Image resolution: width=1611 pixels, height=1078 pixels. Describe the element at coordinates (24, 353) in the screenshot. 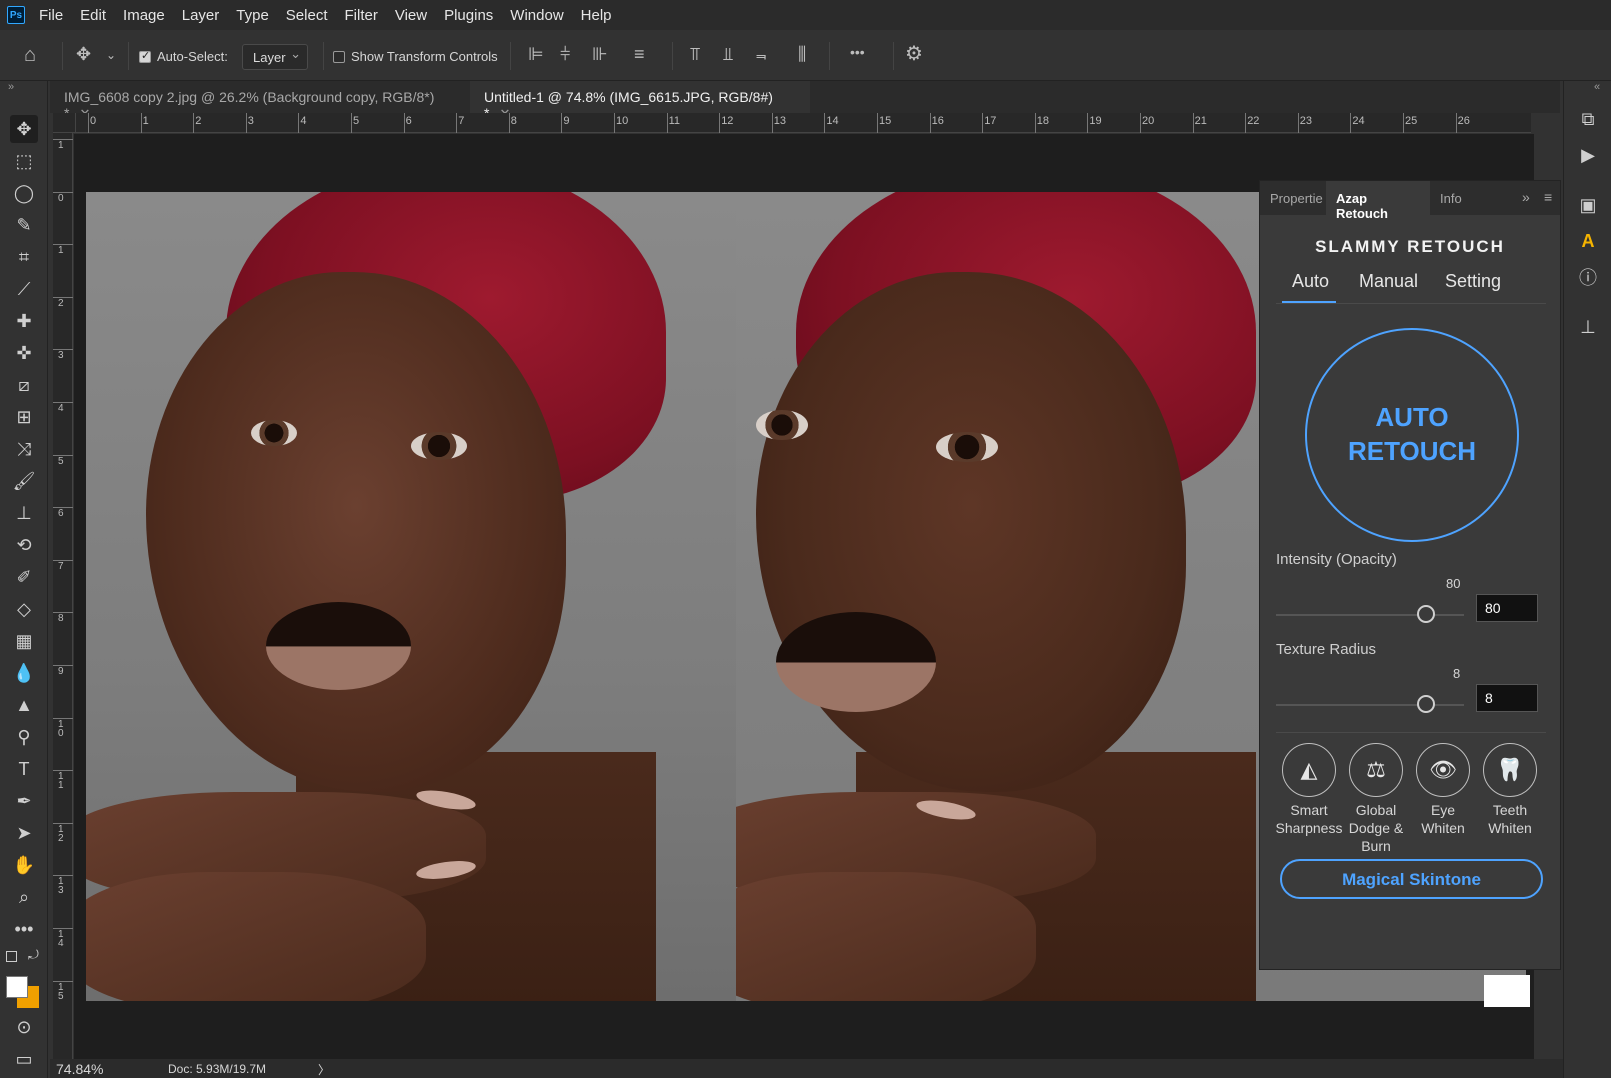

I see `healing-brush-tool-icon: ✜` at that location.